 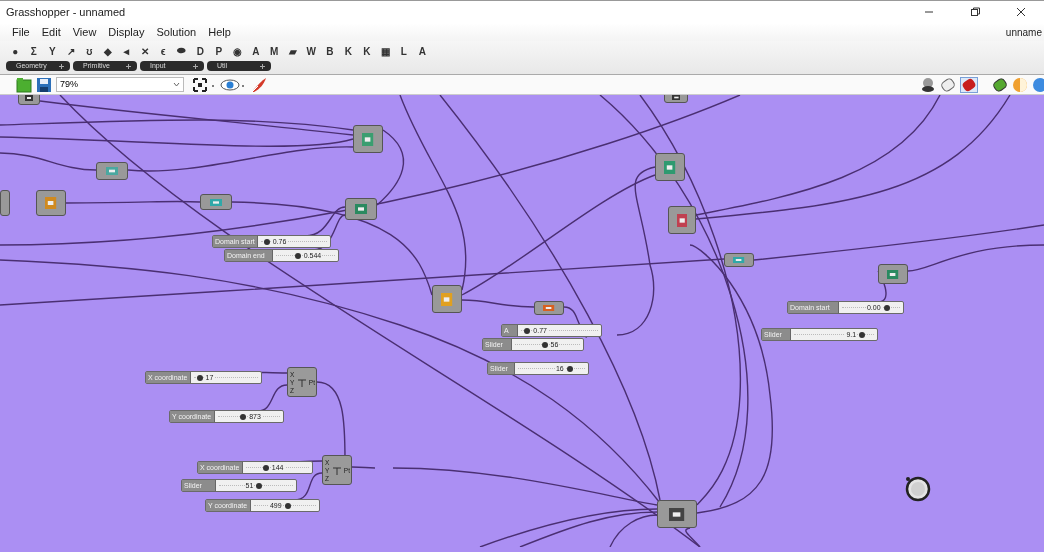 I want to click on menu-item: View, so click(x=84, y=32).